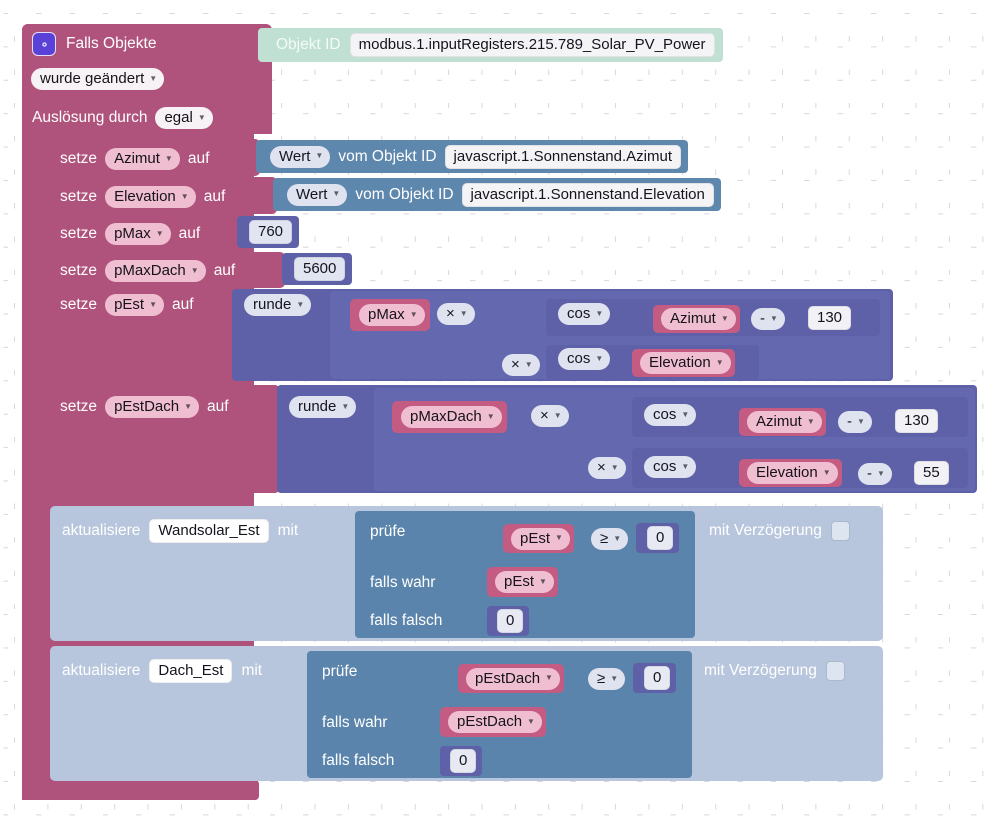  Describe the element at coordinates (562, 156) in the screenshot. I see `get-value-object-id: javascript.1.Sonnenstand.Azimut` at that location.